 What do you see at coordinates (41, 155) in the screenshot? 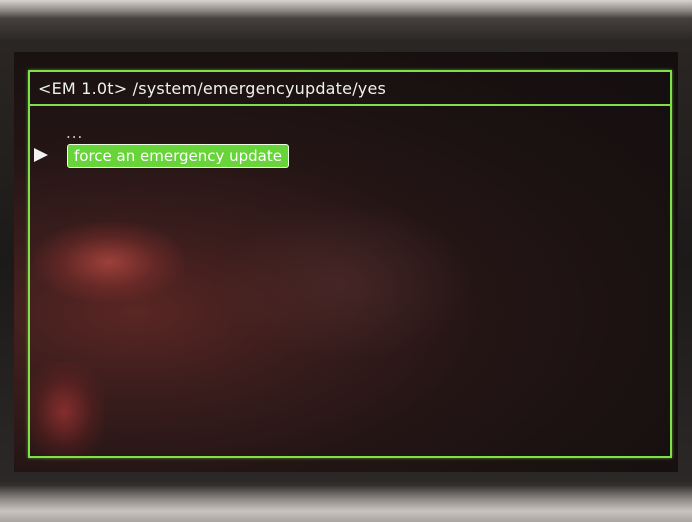
I see `right-arrow-icon` at bounding box center [41, 155].